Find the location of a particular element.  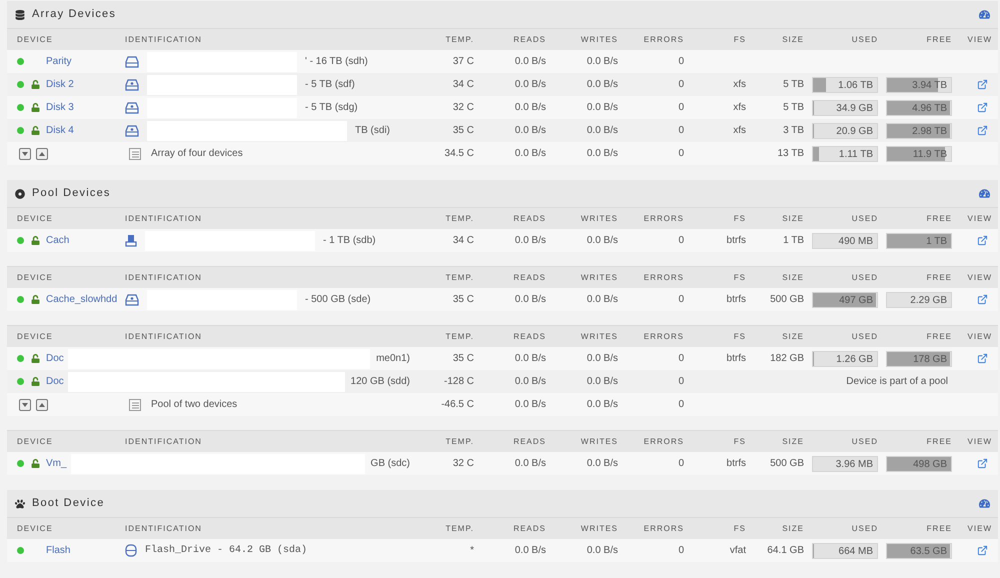

usage-value: 1.06 TB is located at coordinates (855, 85).